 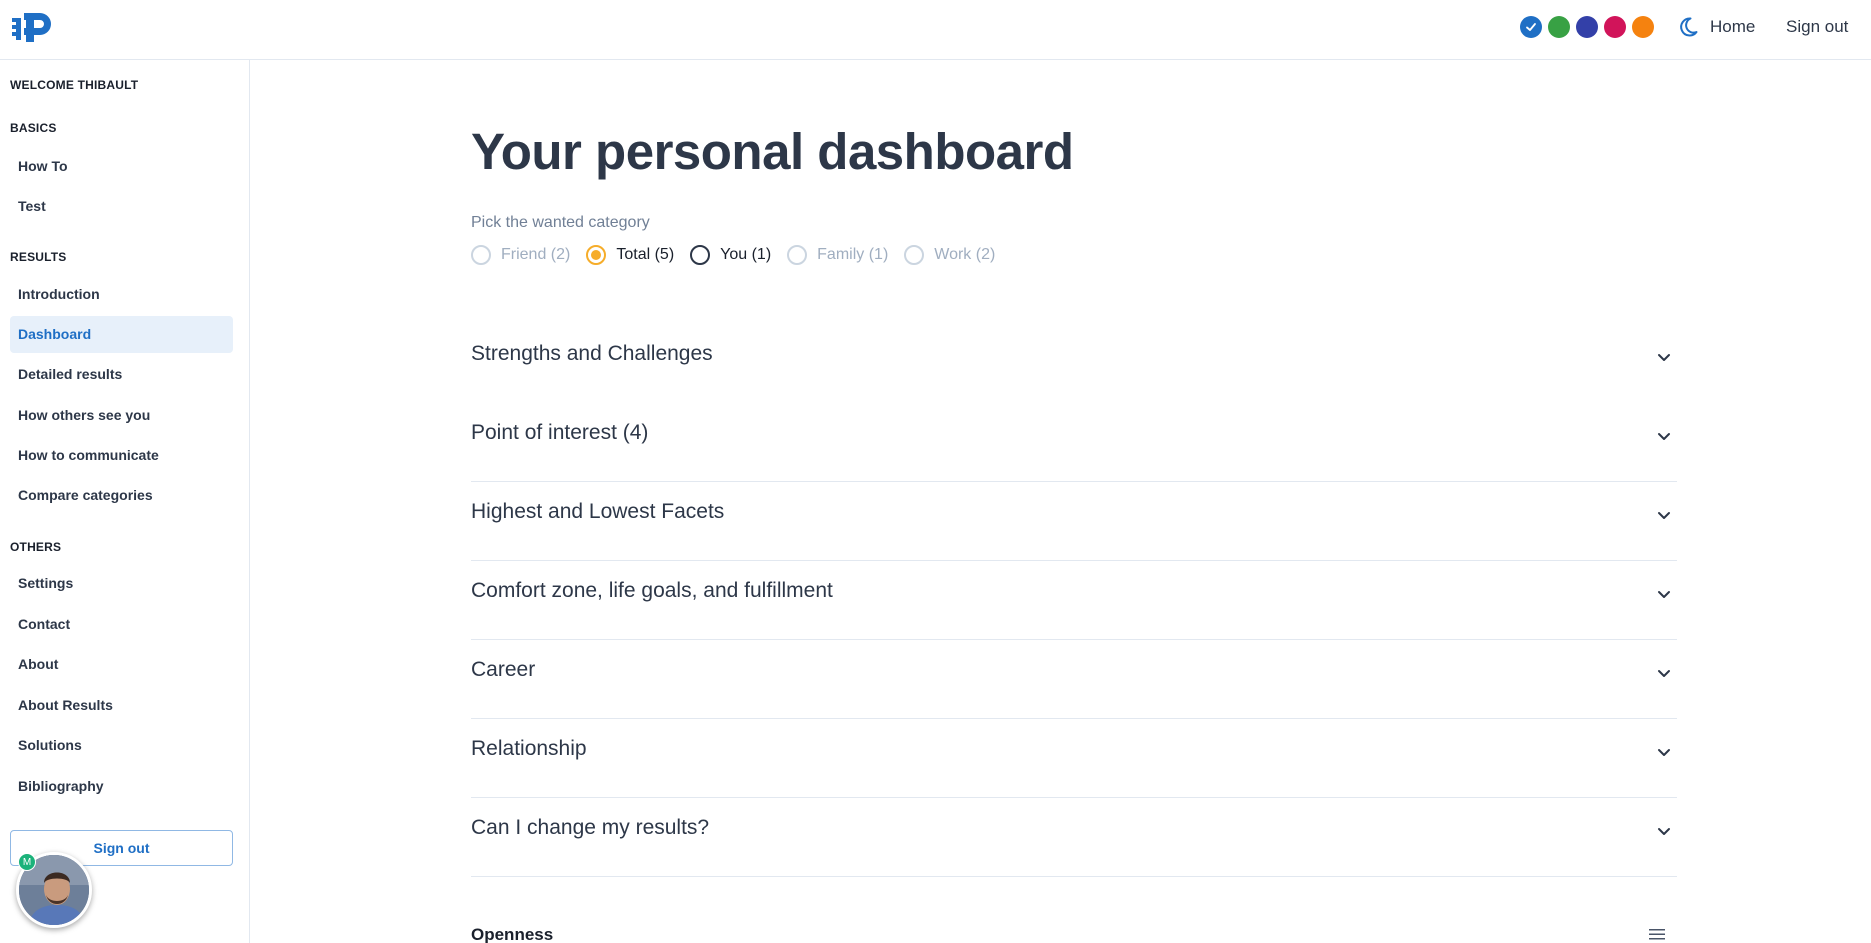 What do you see at coordinates (503, 669) in the screenshot?
I see `accordion-title: Career` at bounding box center [503, 669].